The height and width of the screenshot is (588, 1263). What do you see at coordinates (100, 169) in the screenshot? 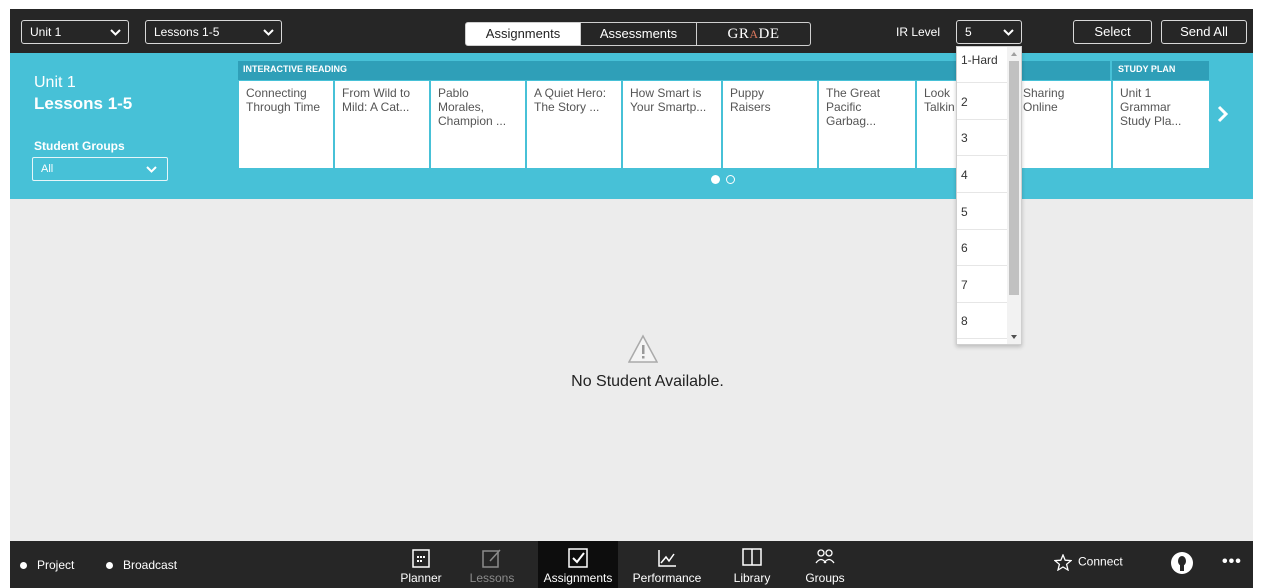
I see `student-groups-select: All` at bounding box center [100, 169].